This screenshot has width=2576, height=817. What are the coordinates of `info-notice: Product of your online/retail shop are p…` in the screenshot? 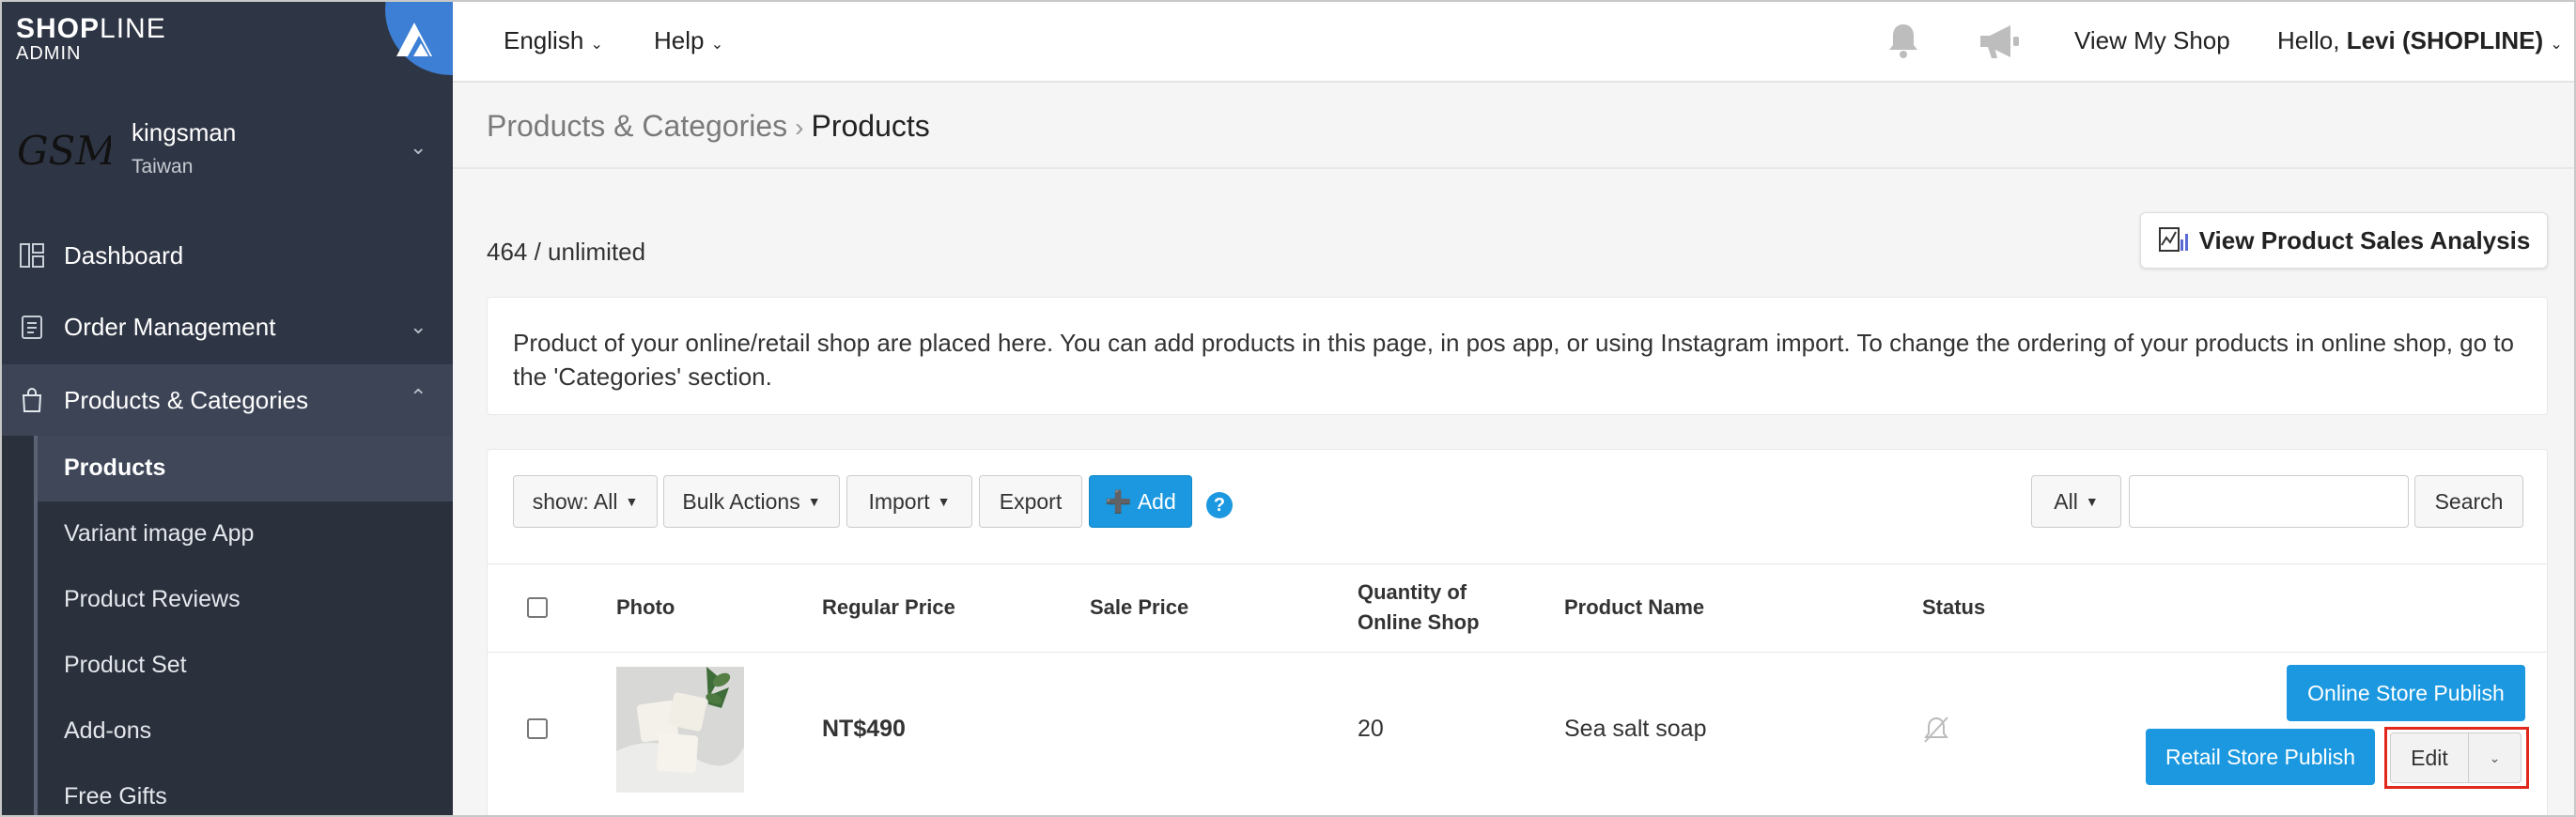 It's located at (1518, 356).